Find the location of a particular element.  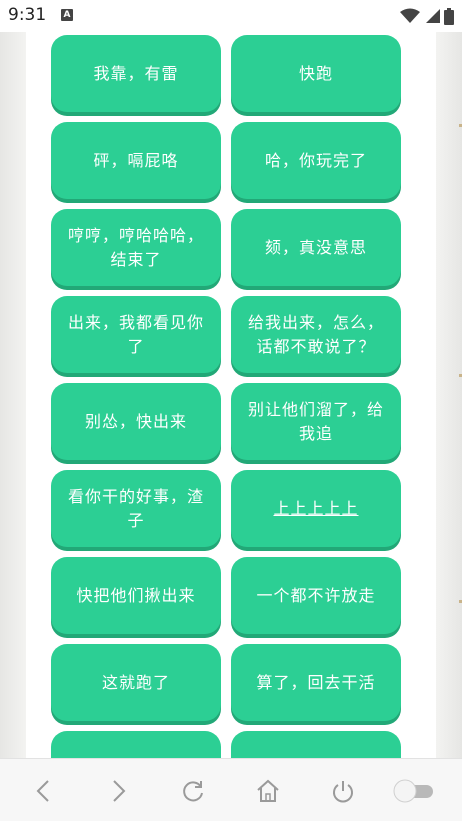

power-button is located at coordinates (343, 791).